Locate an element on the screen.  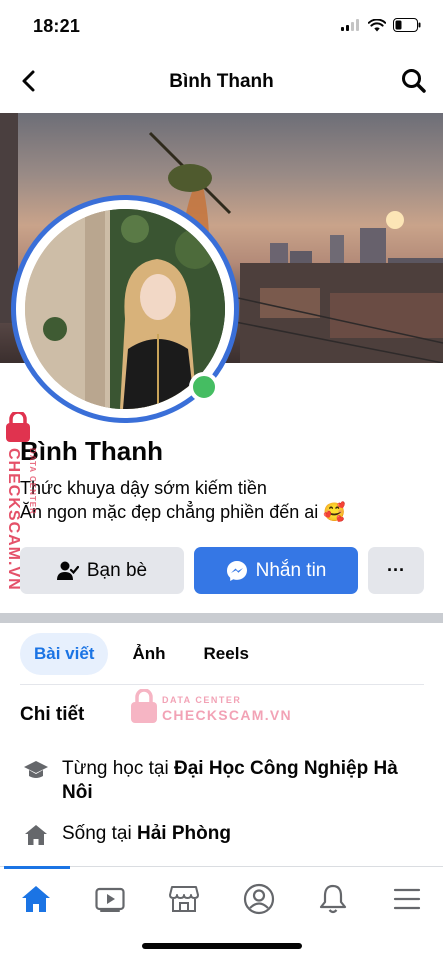
home-icon is located at coordinates (36, 899).